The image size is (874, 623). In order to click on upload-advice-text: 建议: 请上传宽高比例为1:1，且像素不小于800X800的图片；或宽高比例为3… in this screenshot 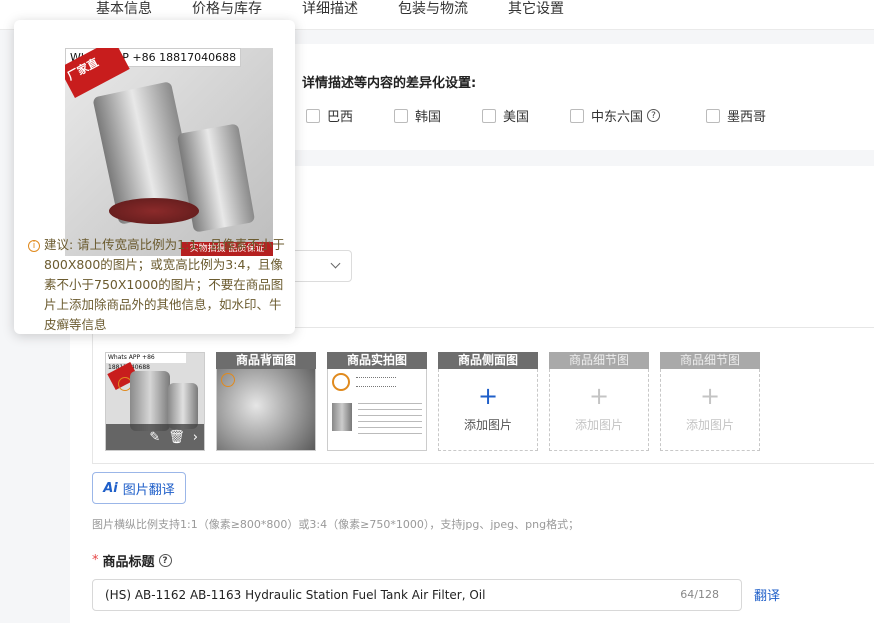, I will do `click(164, 284)`.